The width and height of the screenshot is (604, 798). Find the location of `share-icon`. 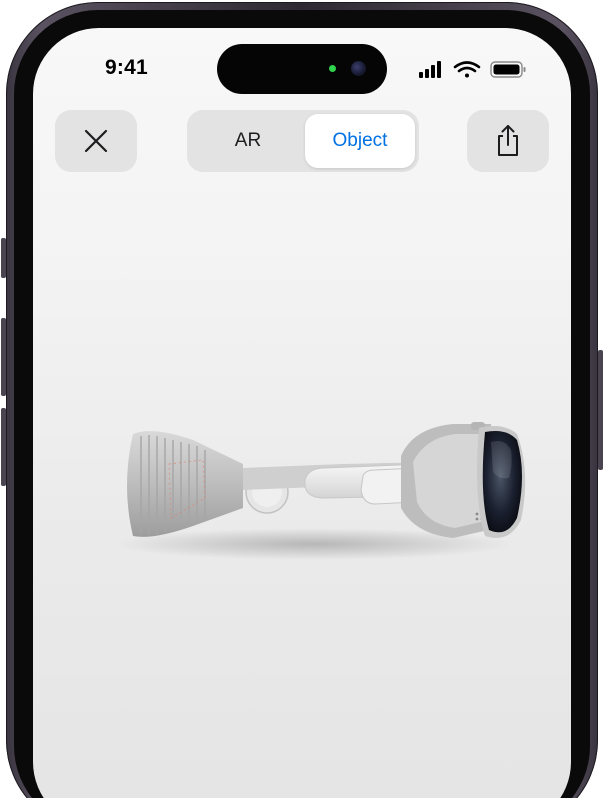

share-icon is located at coordinates (508, 140).